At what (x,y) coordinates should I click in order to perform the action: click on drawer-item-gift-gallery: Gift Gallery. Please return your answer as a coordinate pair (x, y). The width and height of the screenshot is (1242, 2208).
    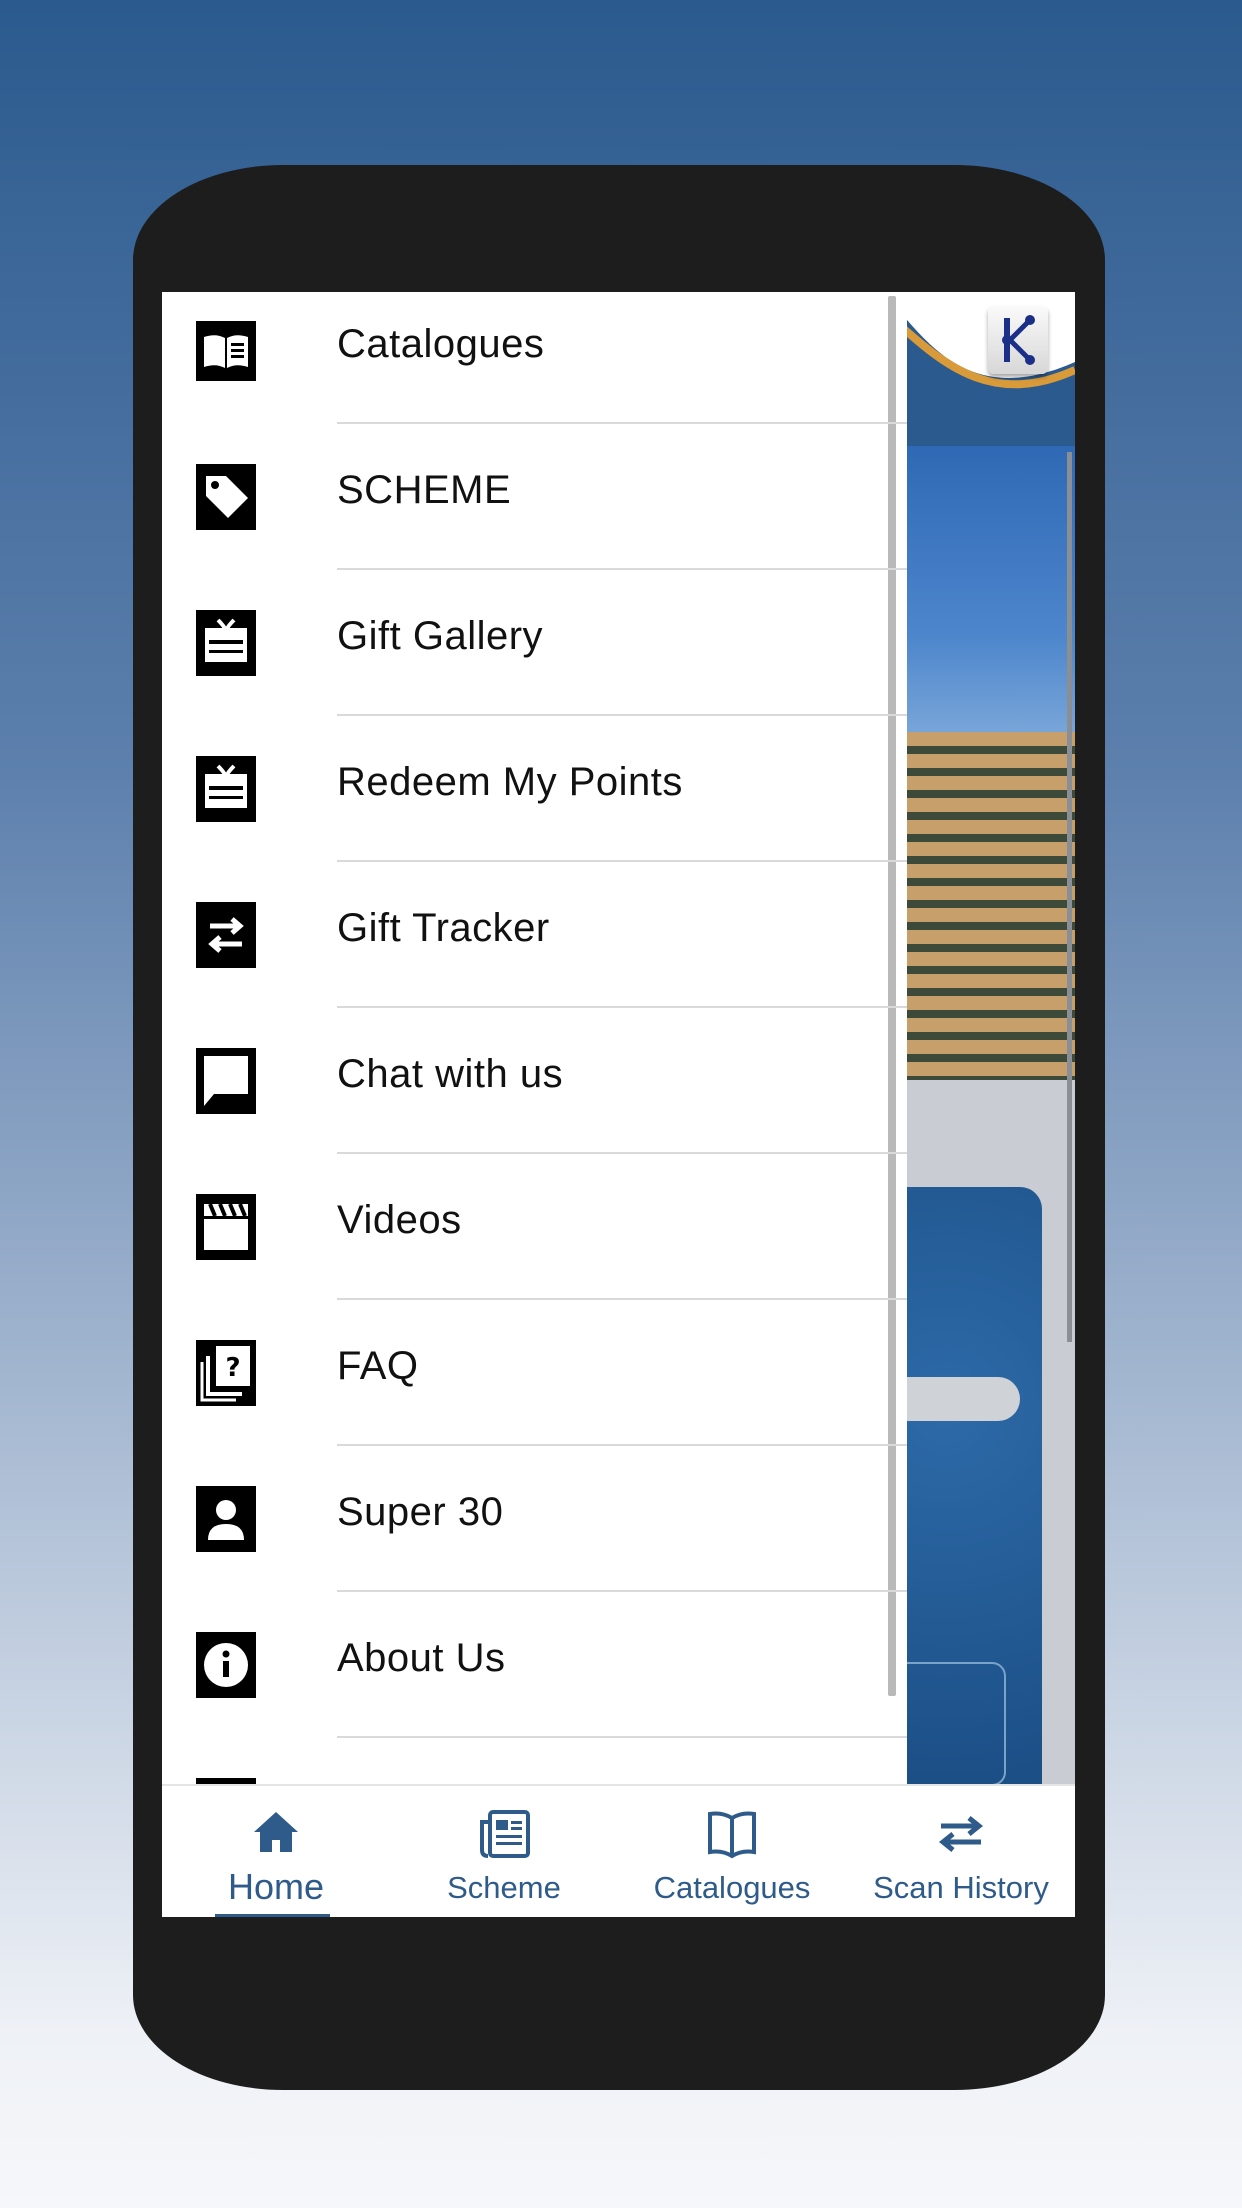
    Looking at the image, I should click on (534, 657).